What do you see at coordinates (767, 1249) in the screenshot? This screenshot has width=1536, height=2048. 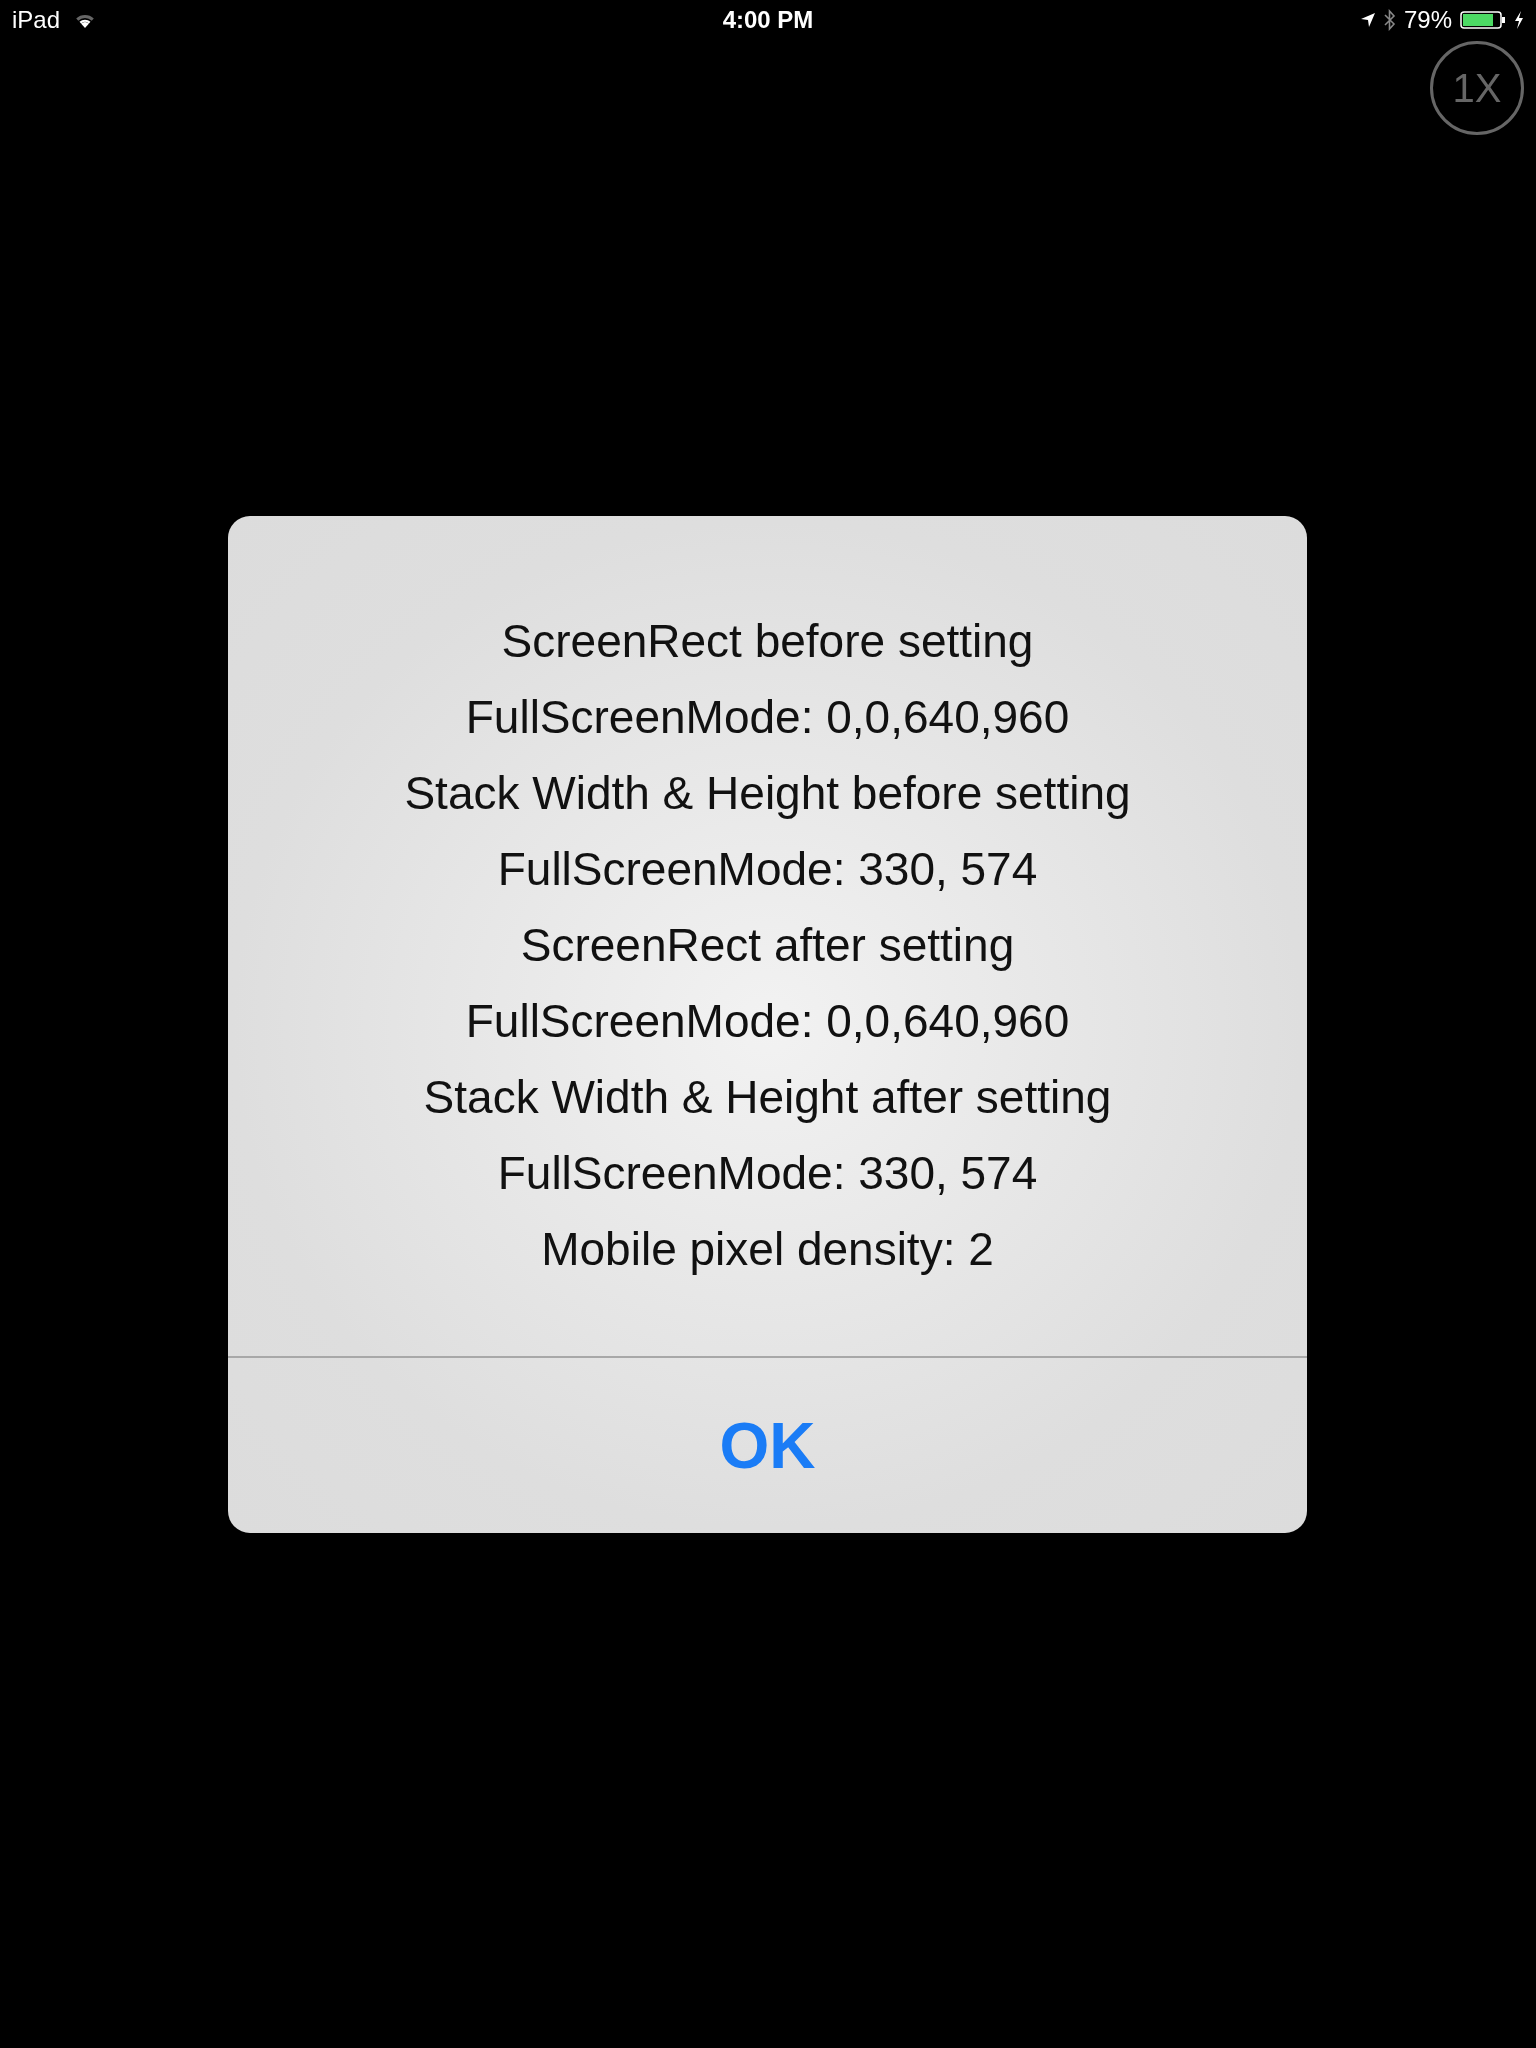 I see `alert-message-line: Mobile pixel density: 2` at bounding box center [767, 1249].